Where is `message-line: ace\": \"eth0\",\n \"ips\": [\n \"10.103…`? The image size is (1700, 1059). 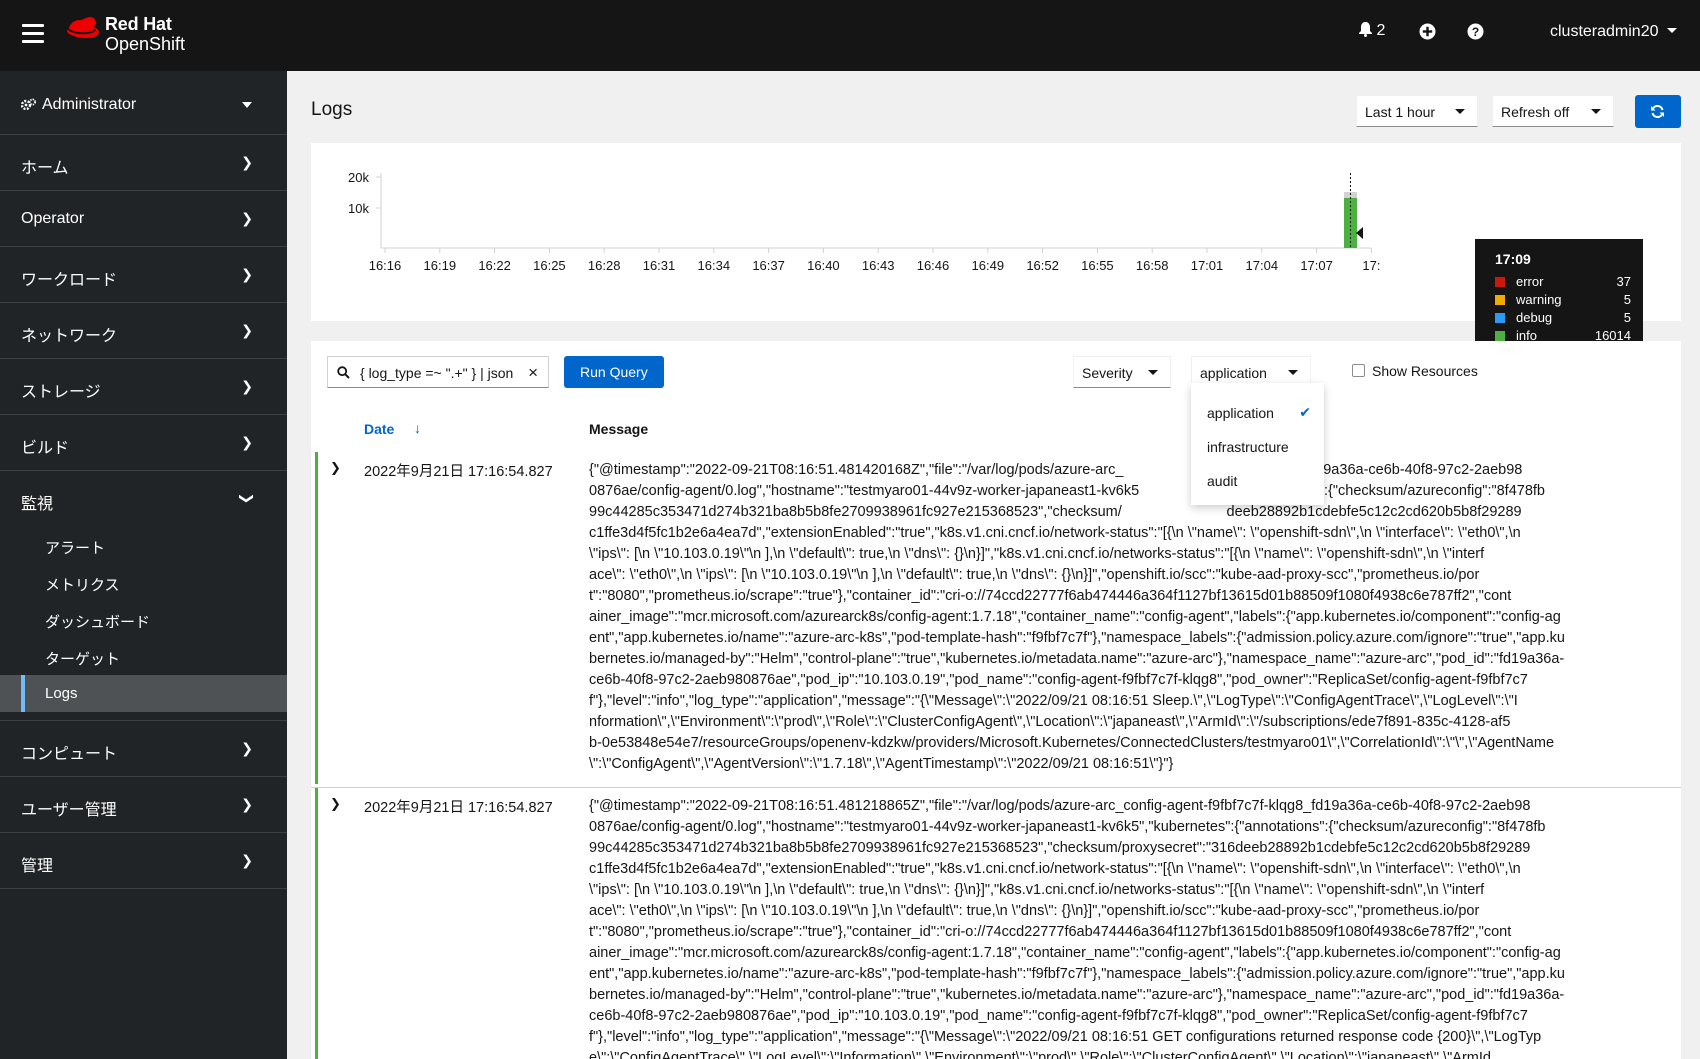
message-line: ace\": \"eth0\",\n \"ips\": [\n \"10.103… is located at coordinates (1034, 575).